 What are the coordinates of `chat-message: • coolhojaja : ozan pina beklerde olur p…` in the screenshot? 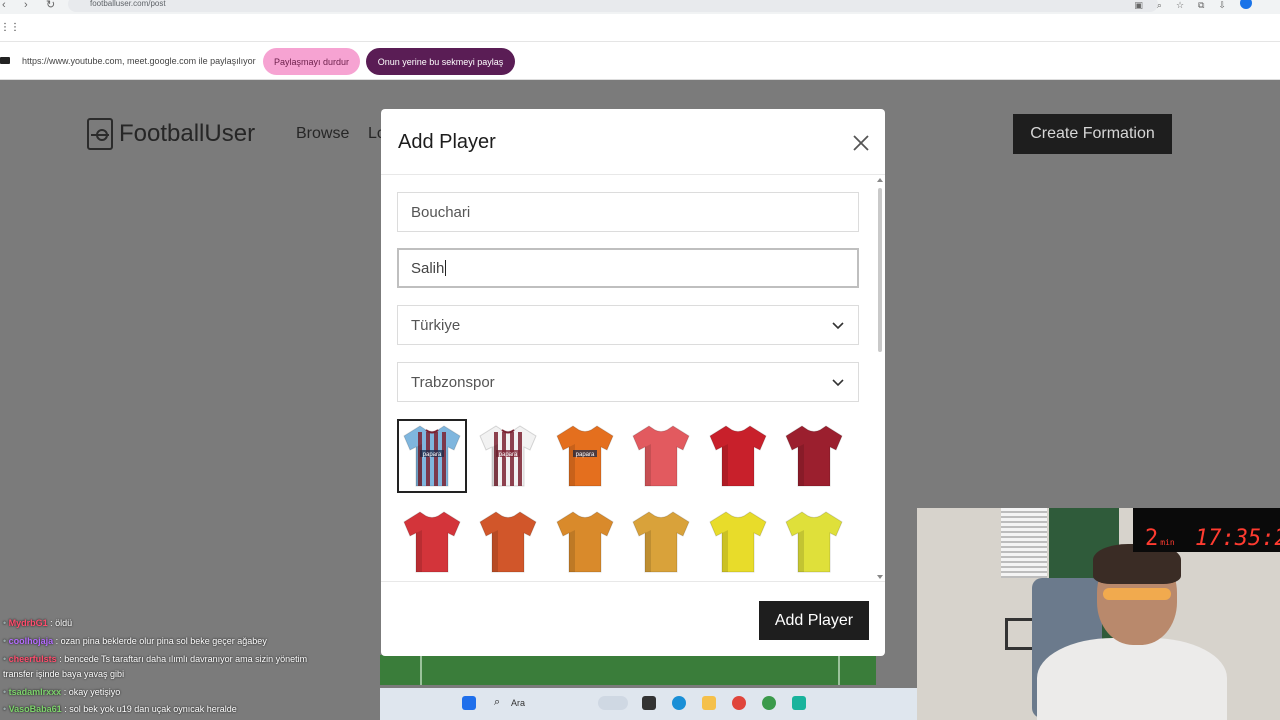 It's located at (135, 641).